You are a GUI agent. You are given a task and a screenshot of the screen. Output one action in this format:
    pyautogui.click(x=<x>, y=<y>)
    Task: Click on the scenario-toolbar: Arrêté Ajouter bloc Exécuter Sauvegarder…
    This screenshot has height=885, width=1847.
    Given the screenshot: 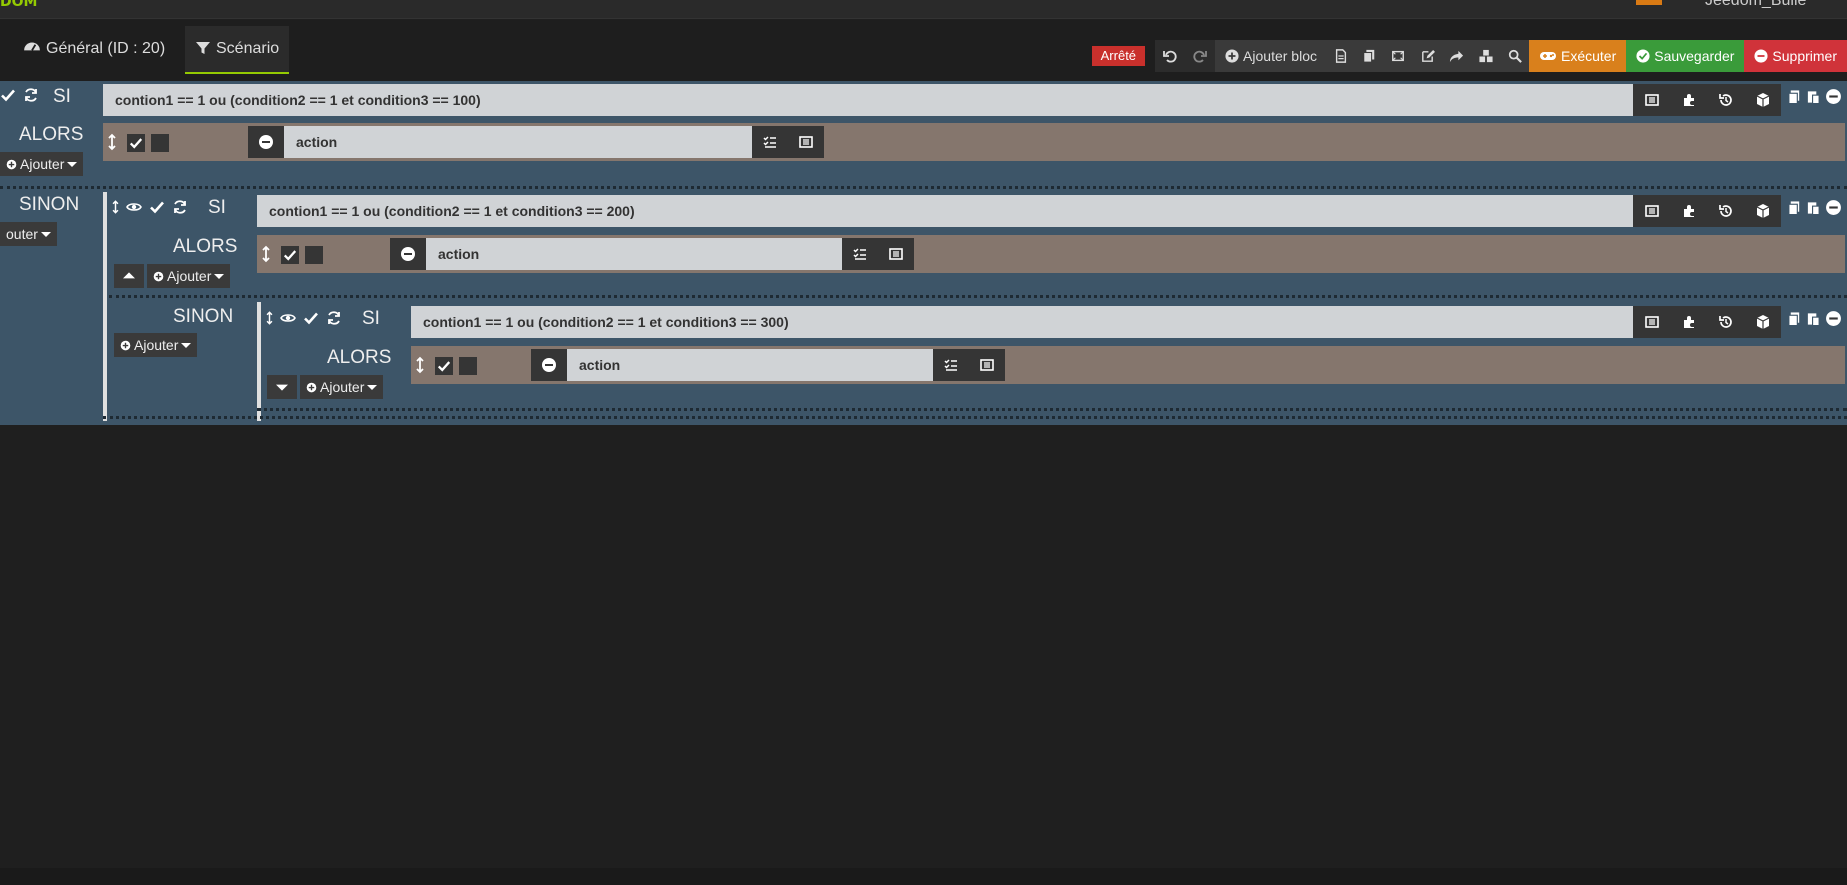 What is the action you would take?
    pyautogui.click(x=1469, y=56)
    